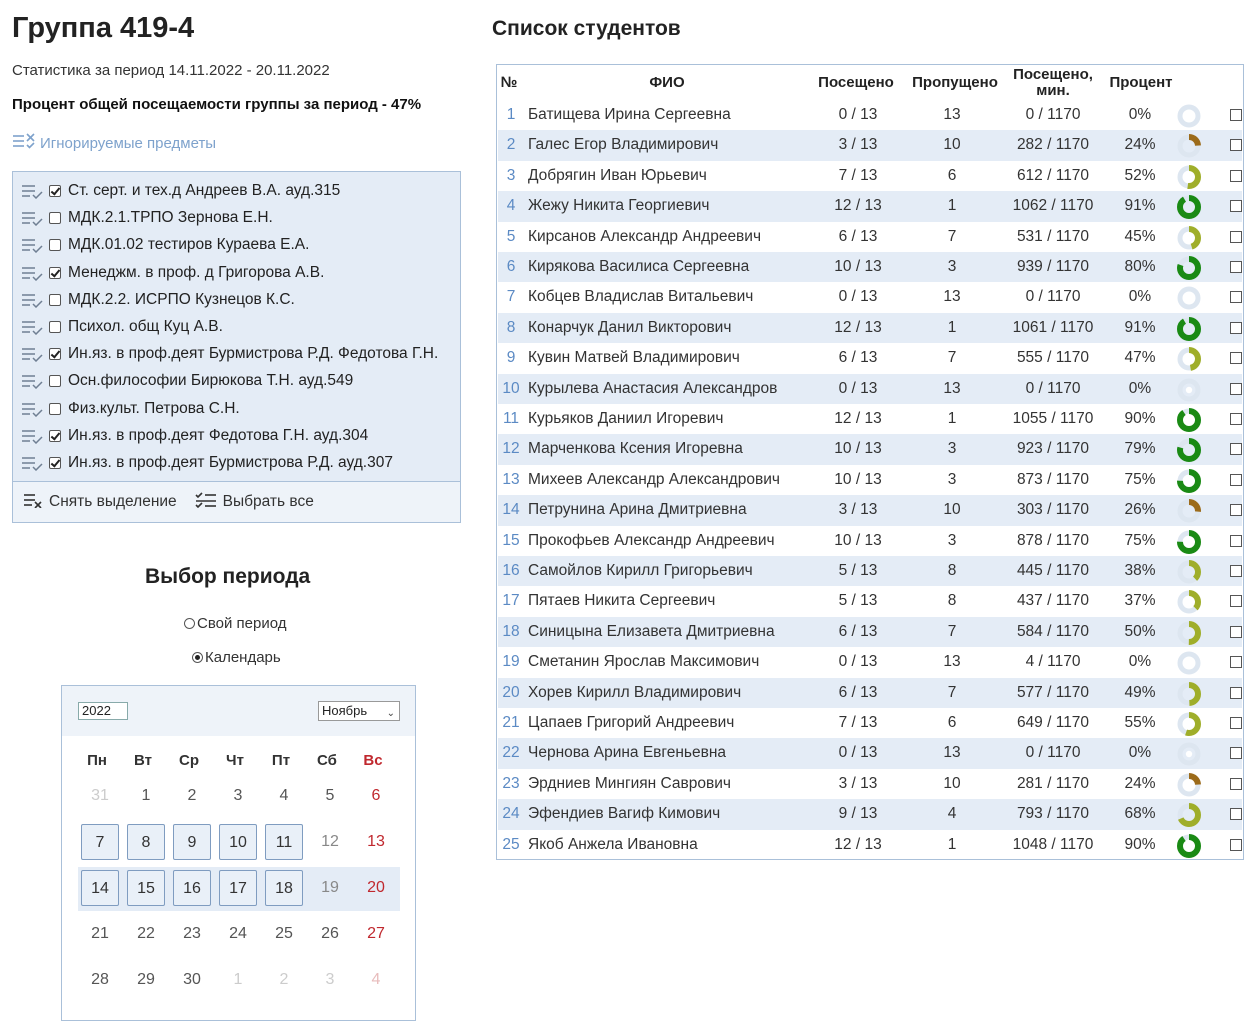 This screenshot has height=1029, width=1253. Describe the element at coordinates (511, 631) in the screenshot. I see `row-number: 18` at that location.